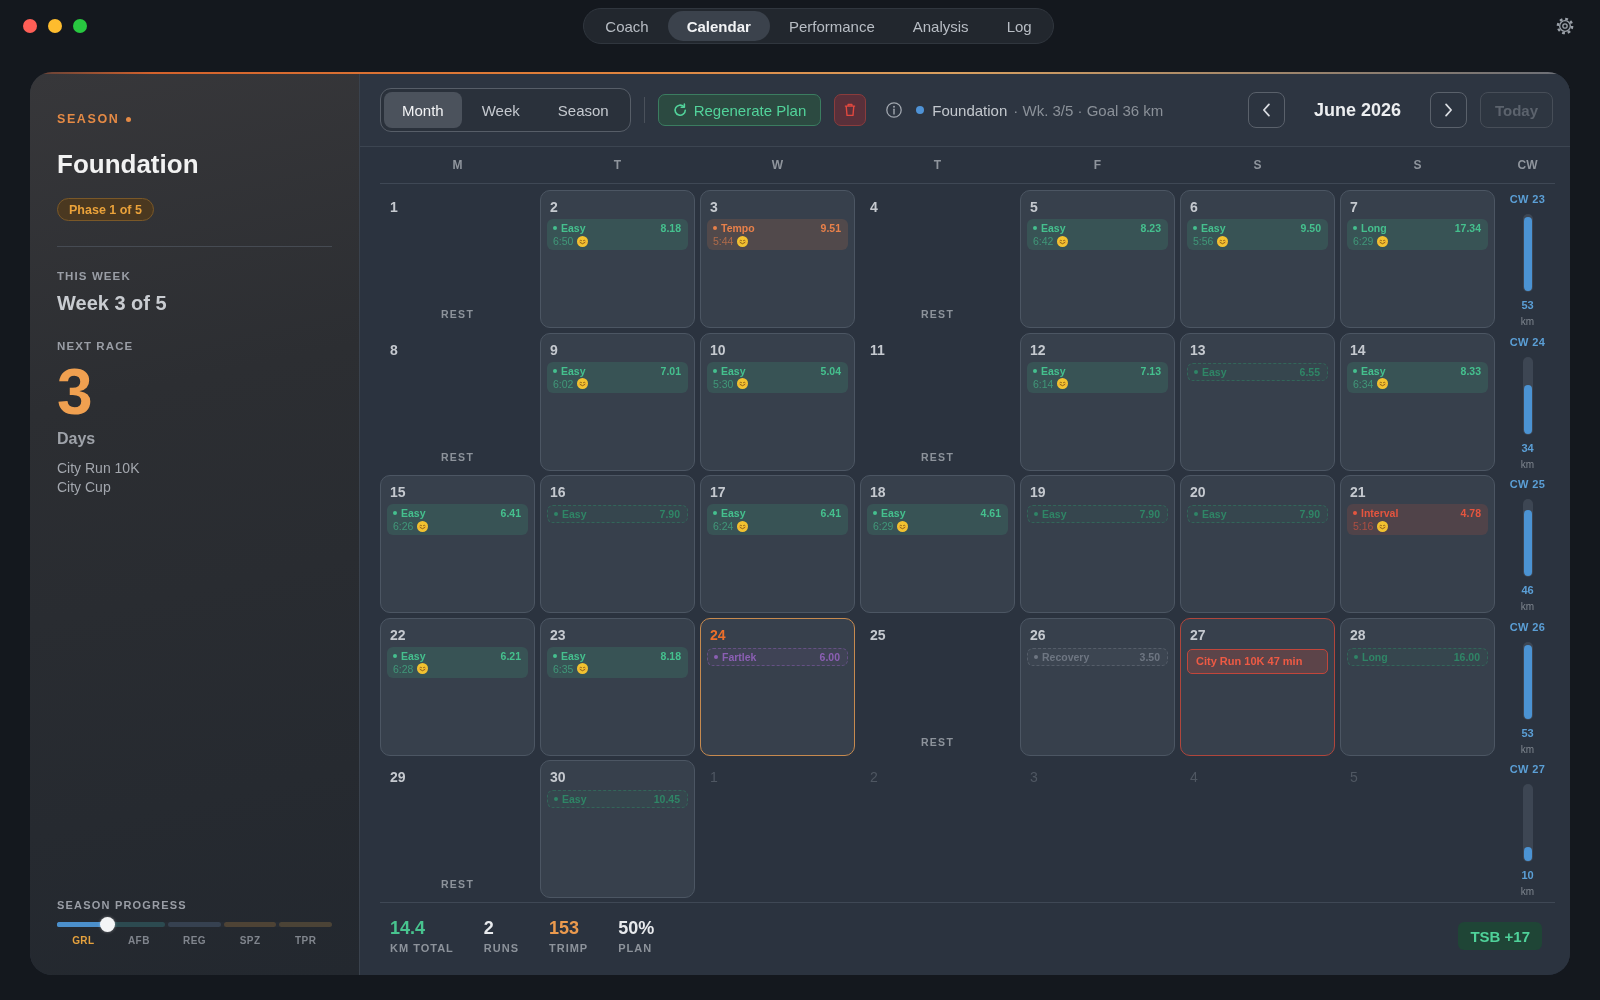  What do you see at coordinates (1150, 228) in the screenshot?
I see `workout-distance: 8.23` at bounding box center [1150, 228].